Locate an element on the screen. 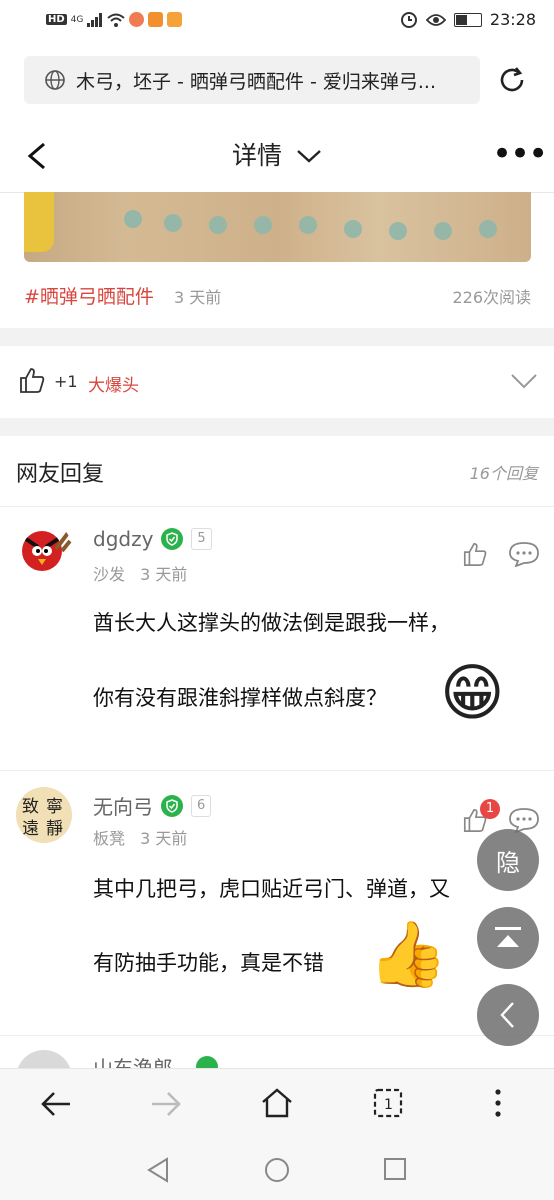 The height and width of the screenshot is (1200, 554). svg-text: 寧 is located at coordinates (54, 807).